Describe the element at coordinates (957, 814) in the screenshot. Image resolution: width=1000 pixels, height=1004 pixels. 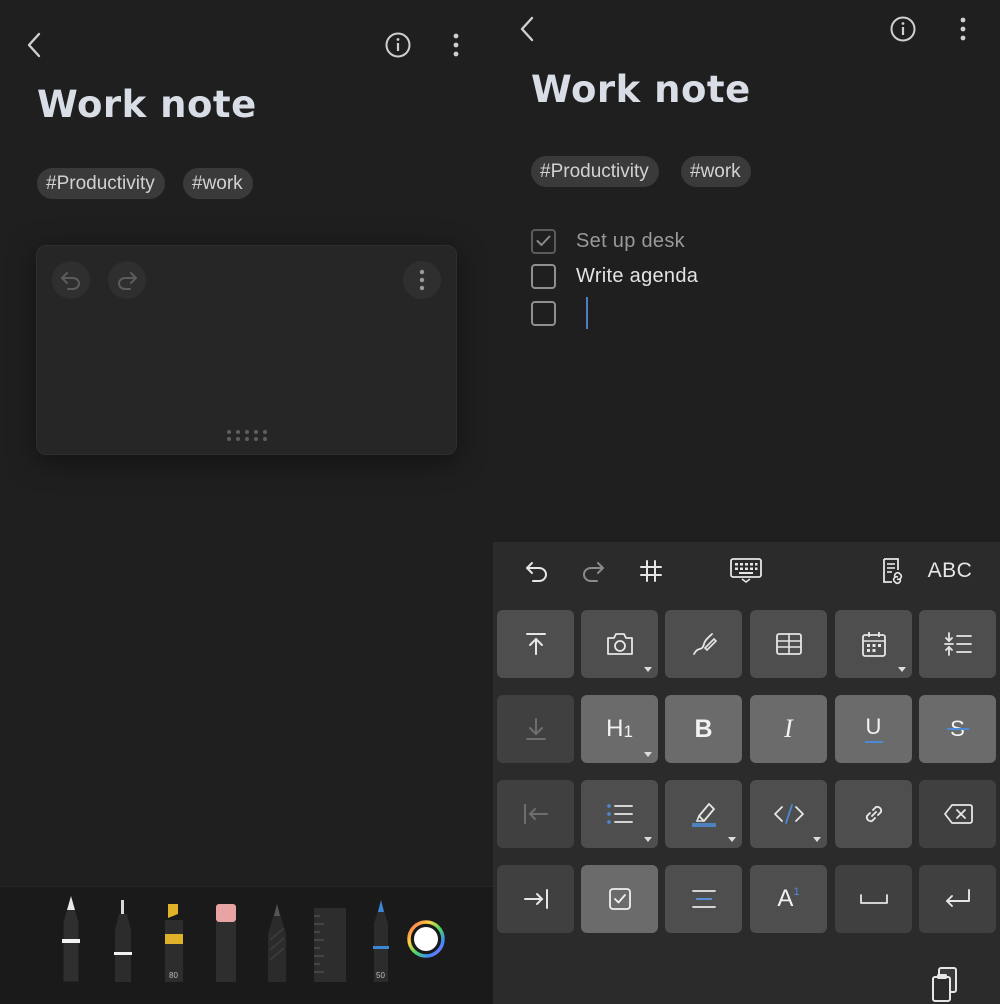
I see `backspace-key` at that location.